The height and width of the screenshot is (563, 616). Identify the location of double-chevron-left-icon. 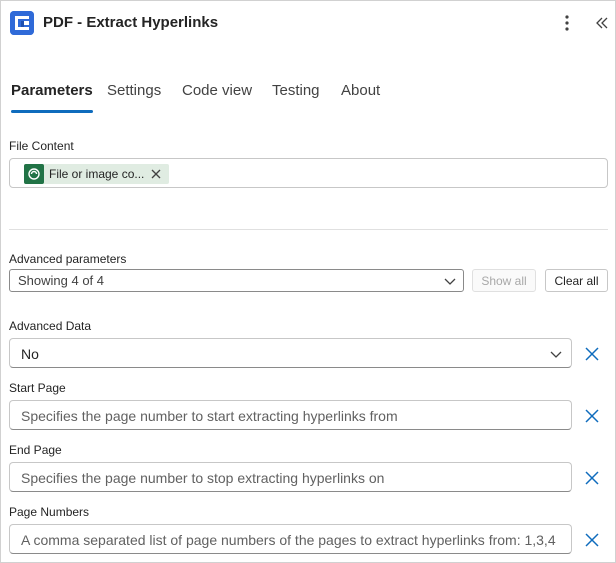
(602, 23).